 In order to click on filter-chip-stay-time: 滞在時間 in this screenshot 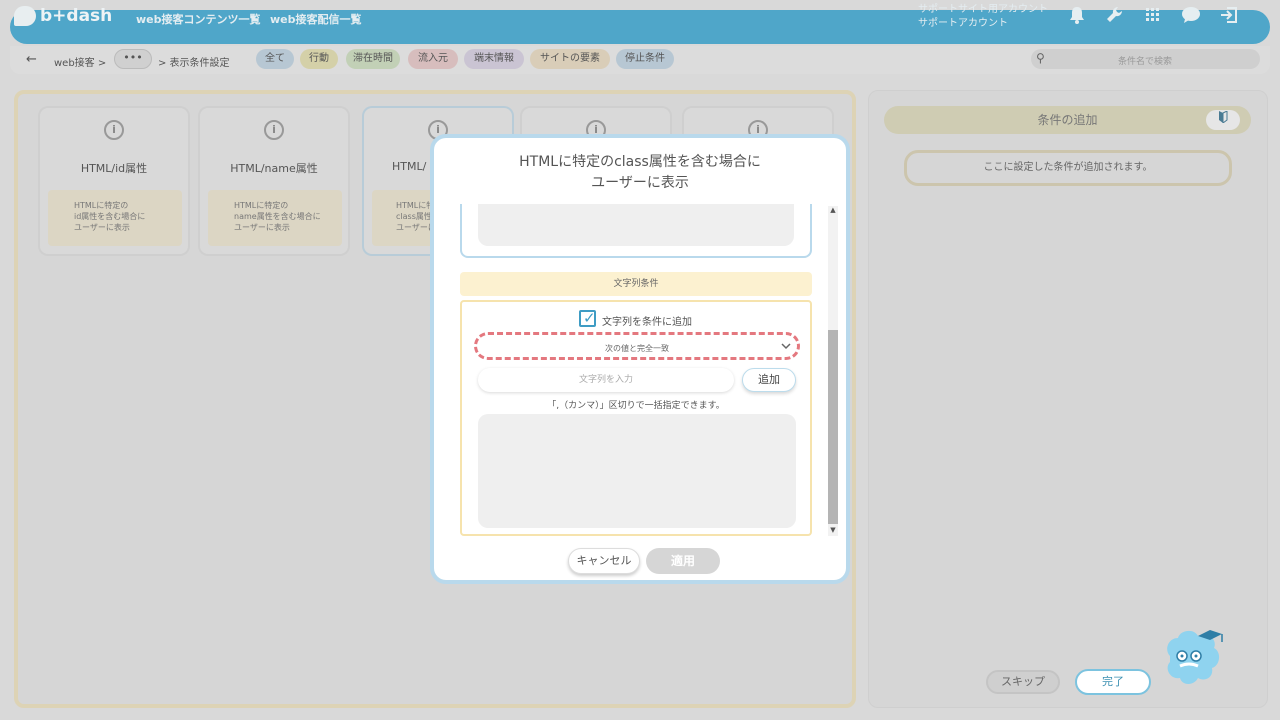, I will do `click(373, 59)`.